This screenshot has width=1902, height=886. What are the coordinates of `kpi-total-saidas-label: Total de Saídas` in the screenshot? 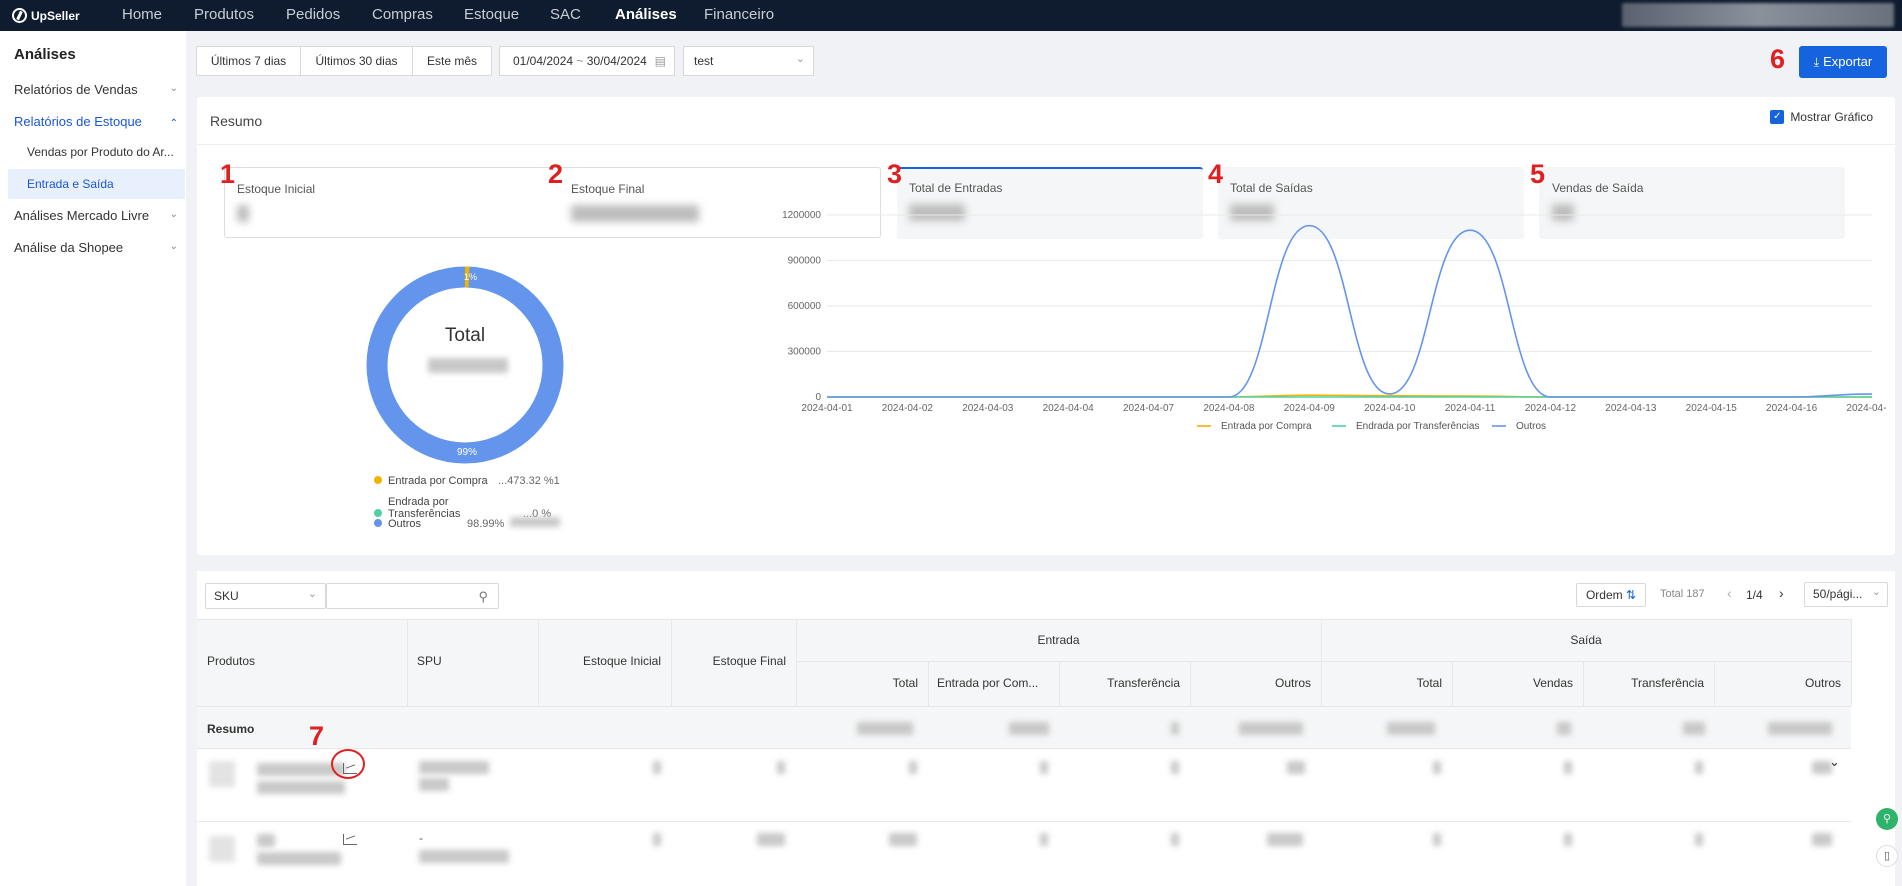 It's located at (1271, 188).